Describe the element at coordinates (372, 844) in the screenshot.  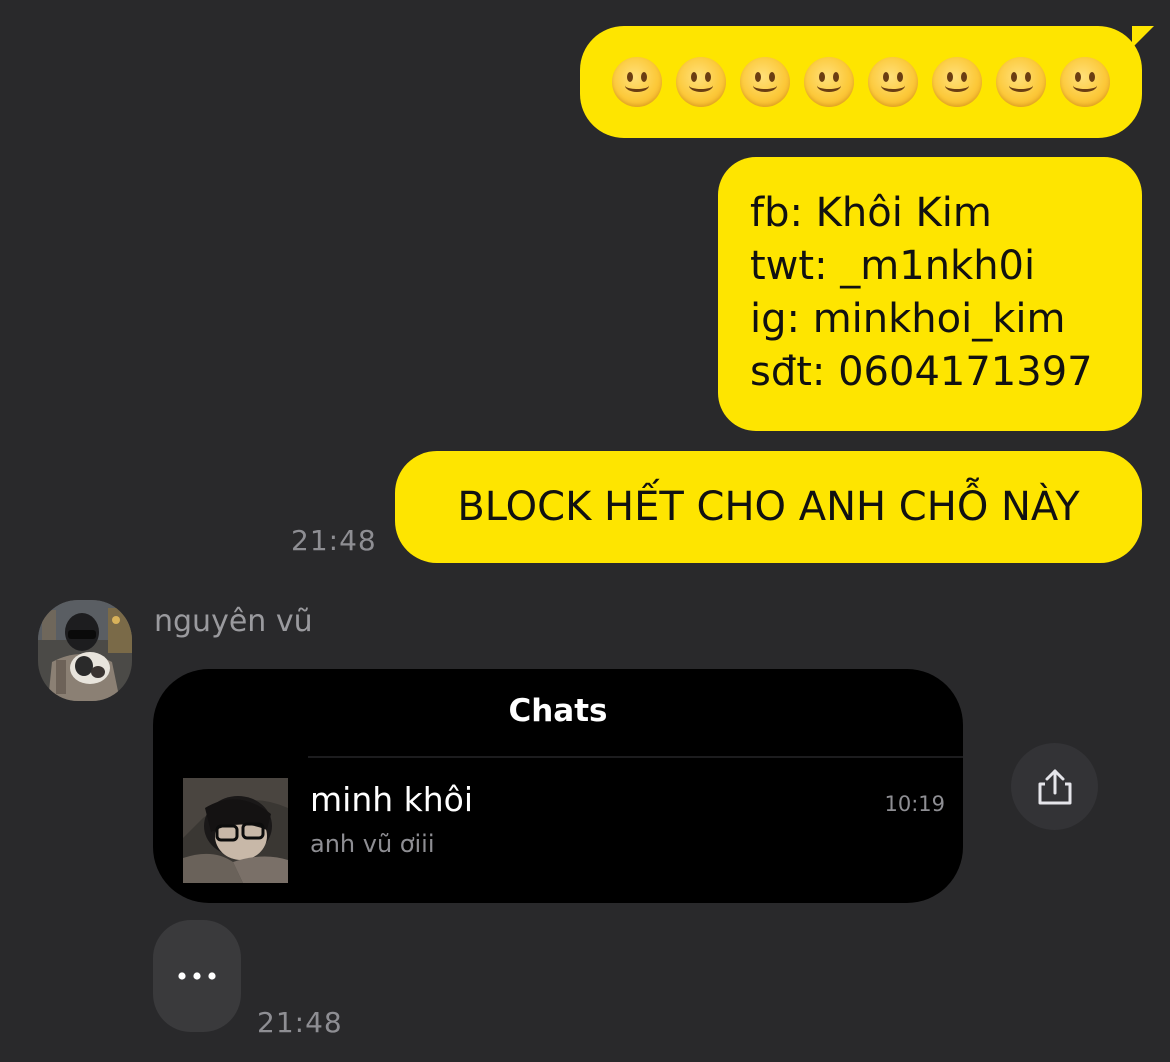
I see `chat-last-message: anh vũ ơiii` at that location.